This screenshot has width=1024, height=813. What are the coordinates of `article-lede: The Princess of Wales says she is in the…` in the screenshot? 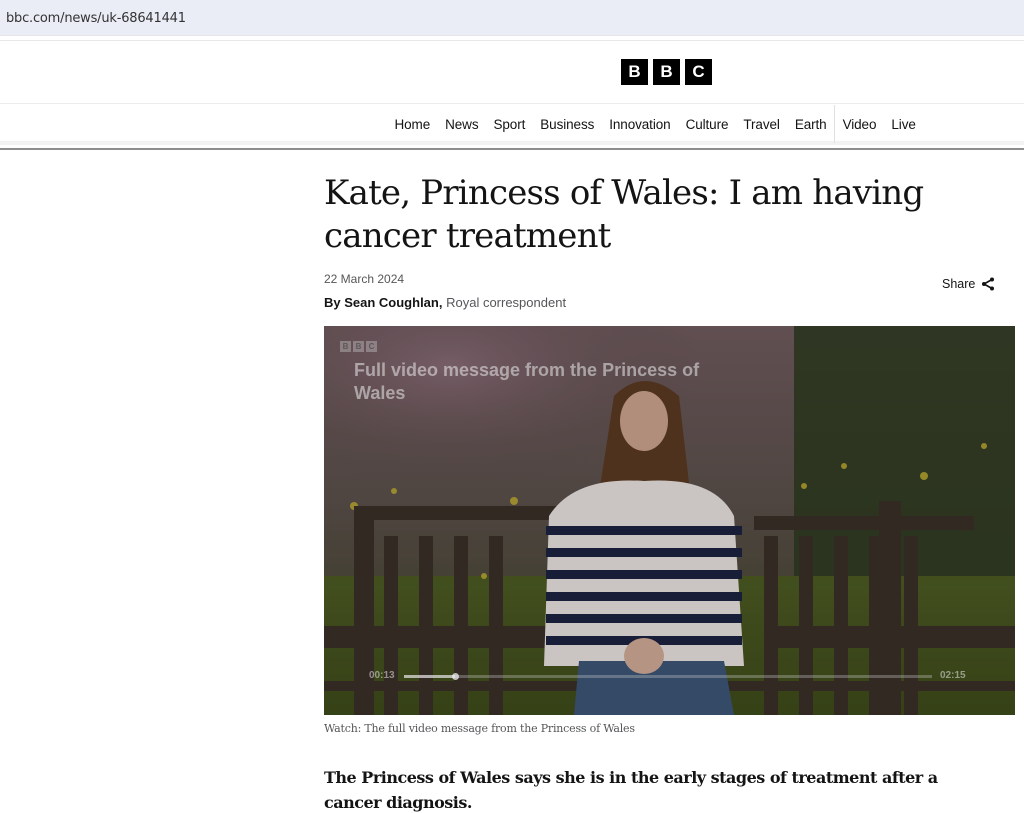 It's located at (631, 790).